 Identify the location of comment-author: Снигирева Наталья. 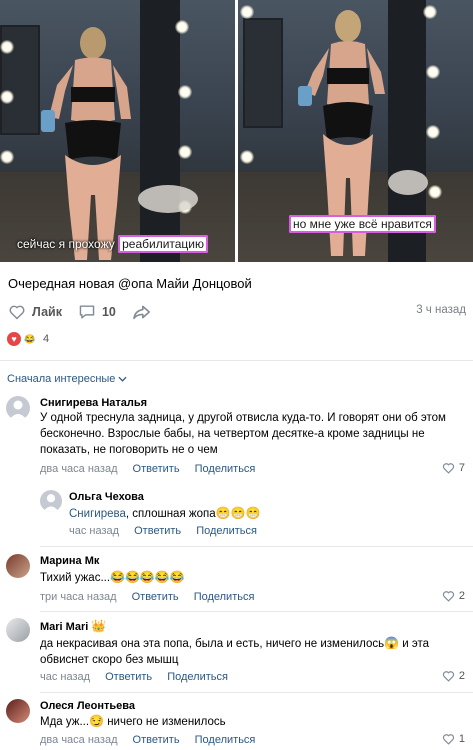
(93, 403).